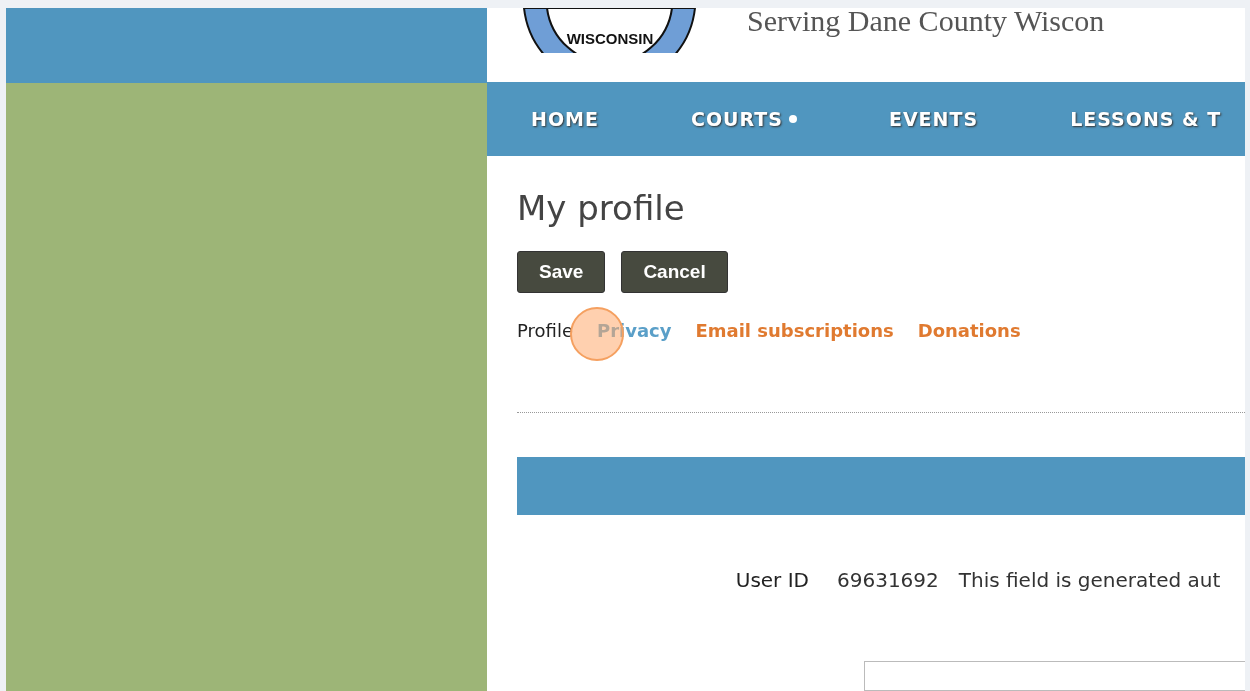 The width and height of the screenshot is (1250, 691). What do you see at coordinates (601, 208) in the screenshot?
I see `page-title: My profile` at bounding box center [601, 208].